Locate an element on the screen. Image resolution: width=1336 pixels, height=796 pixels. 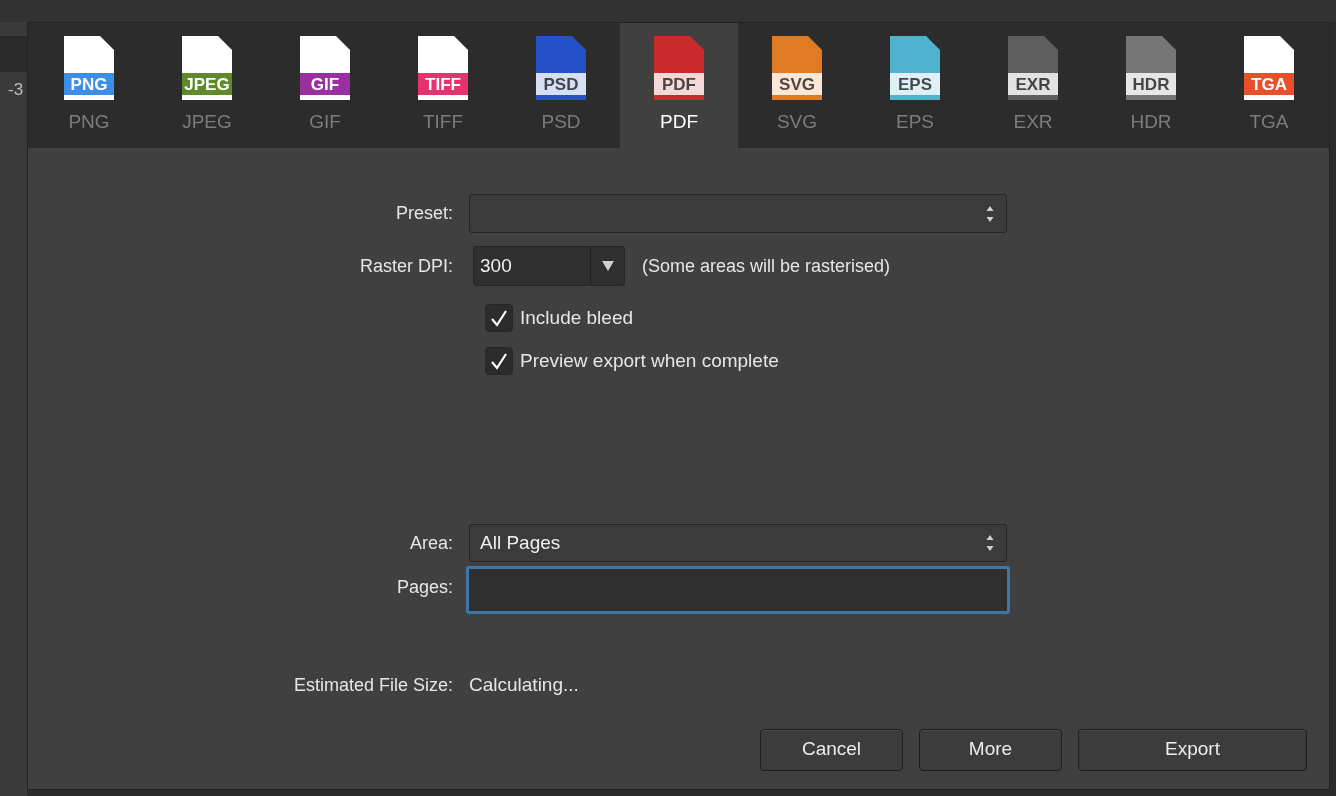
dpi-combo-box: 300 is located at coordinates (549, 266).